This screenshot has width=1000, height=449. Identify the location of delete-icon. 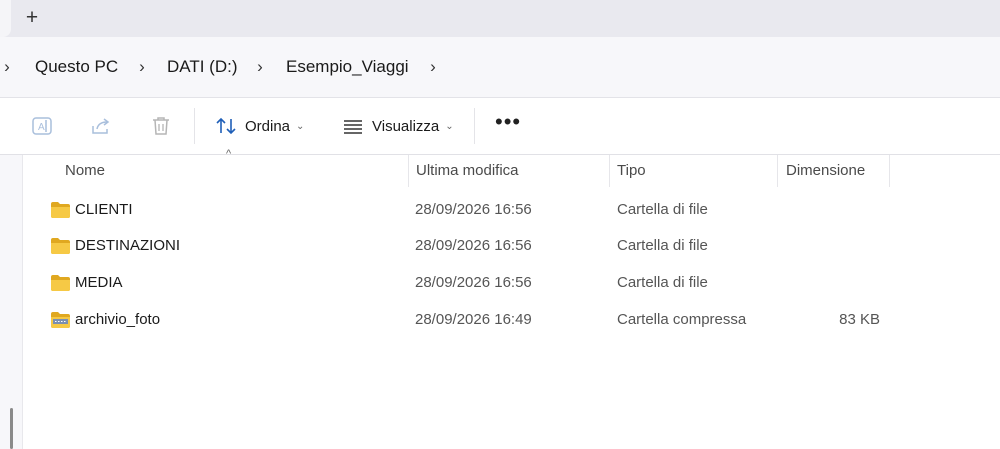
(161, 126).